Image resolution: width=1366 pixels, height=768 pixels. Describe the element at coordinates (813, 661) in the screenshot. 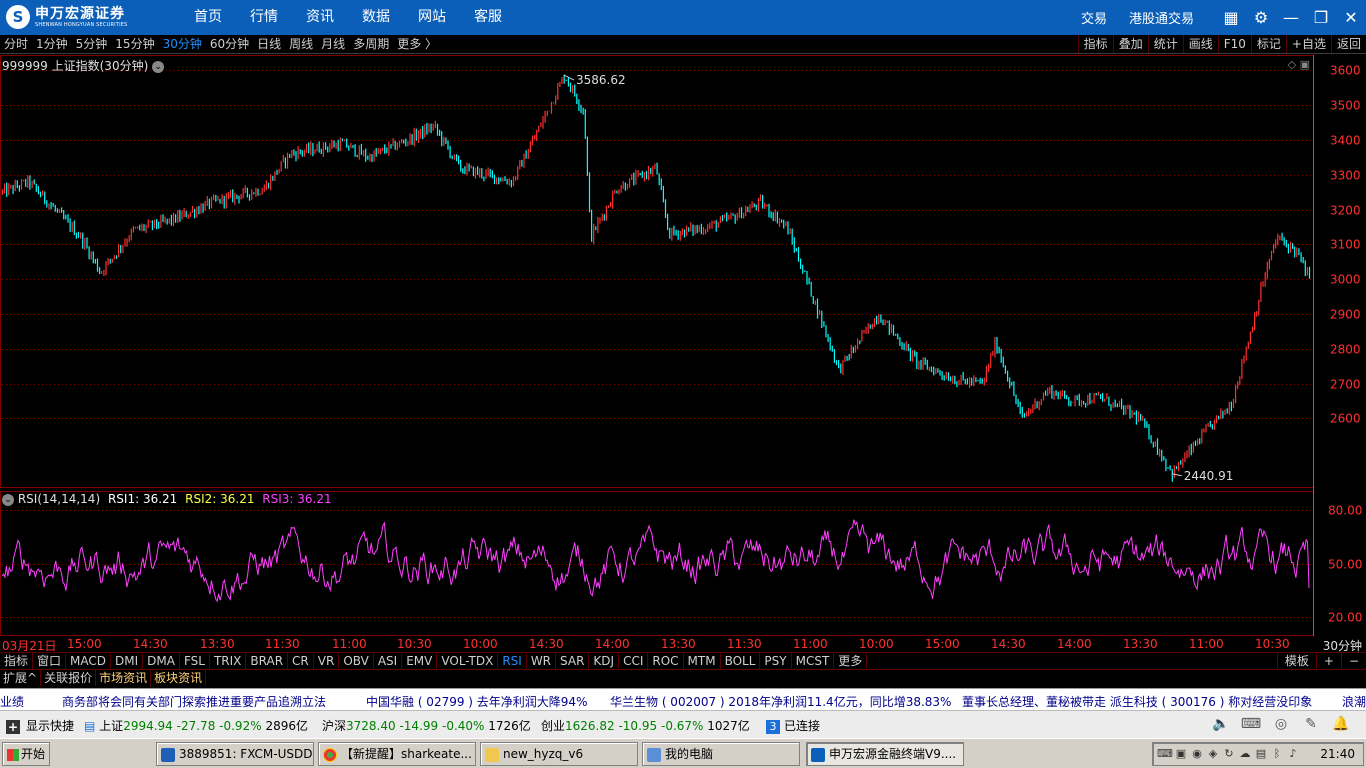

I see `indicator-tab-23: MCST` at that location.